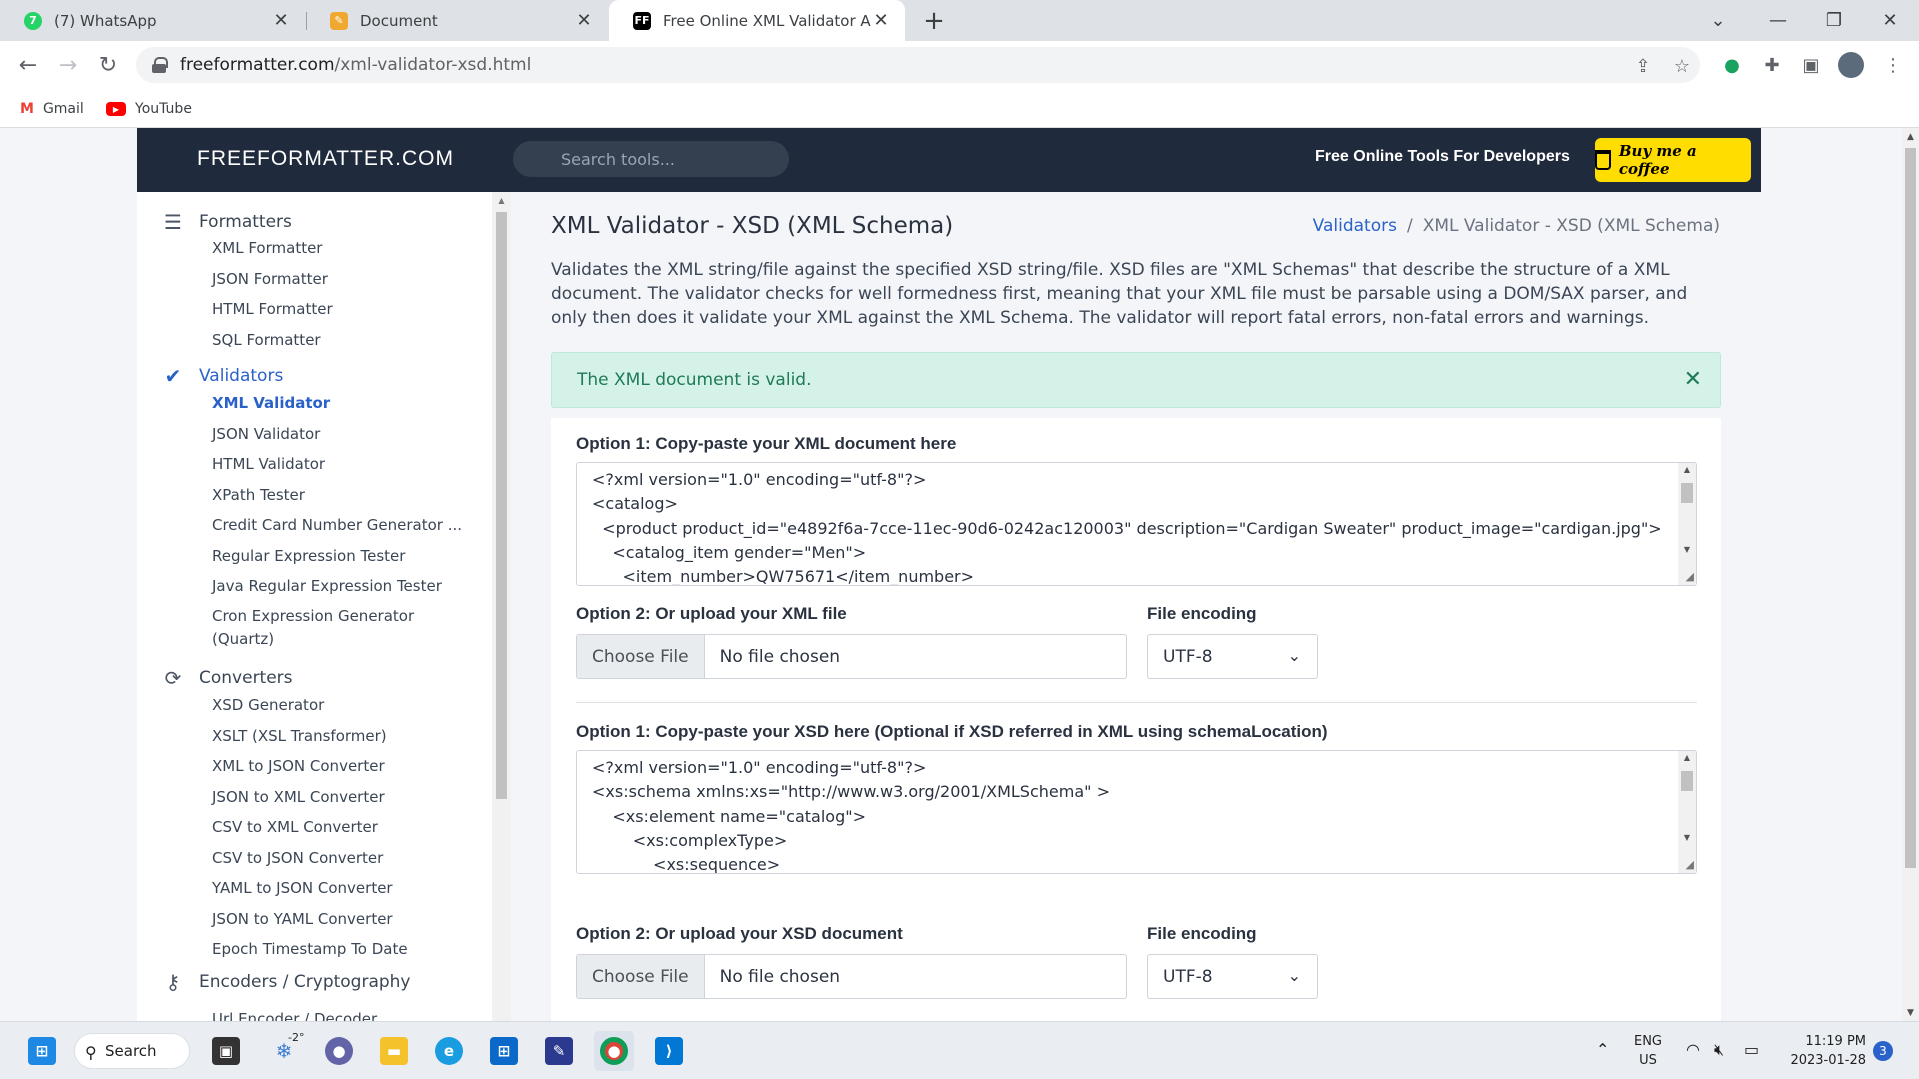 The width and height of the screenshot is (1919, 1079). Describe the element at coordinates (342, 309) in the screenshot. I see `sidebar-item-html-formatter: HTML Formatter` at that location.